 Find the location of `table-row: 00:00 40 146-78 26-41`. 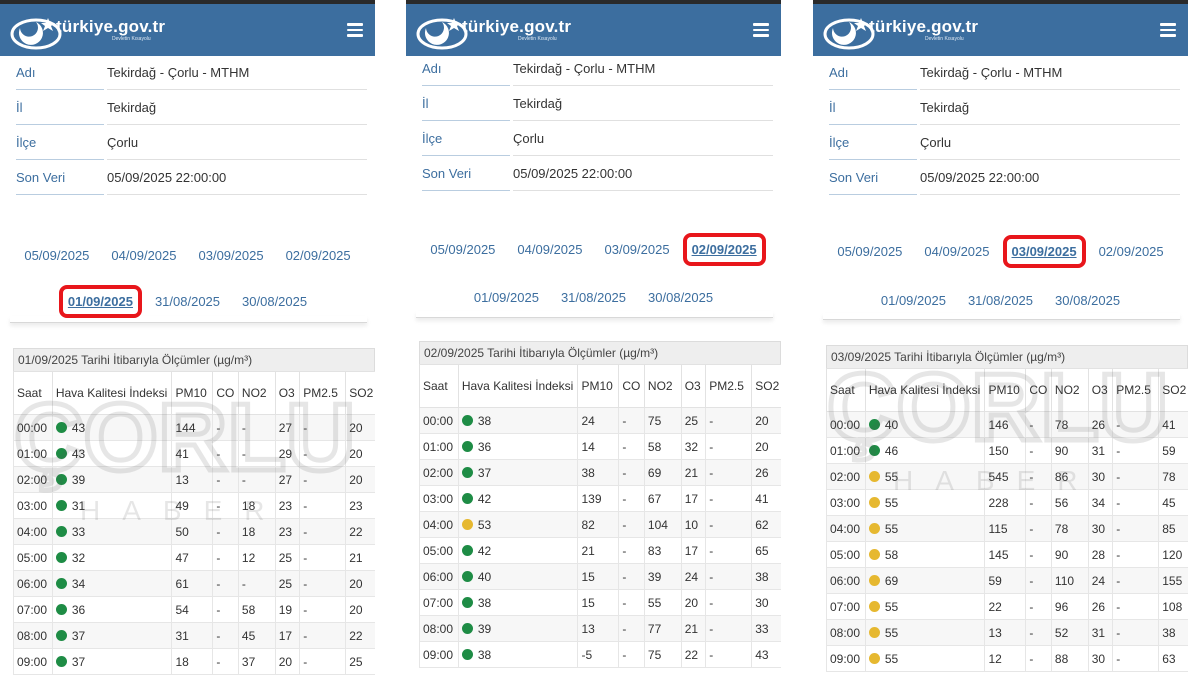

table-row: 00:00 40 146-78 26-41 is located at coordinates (1007, 424).